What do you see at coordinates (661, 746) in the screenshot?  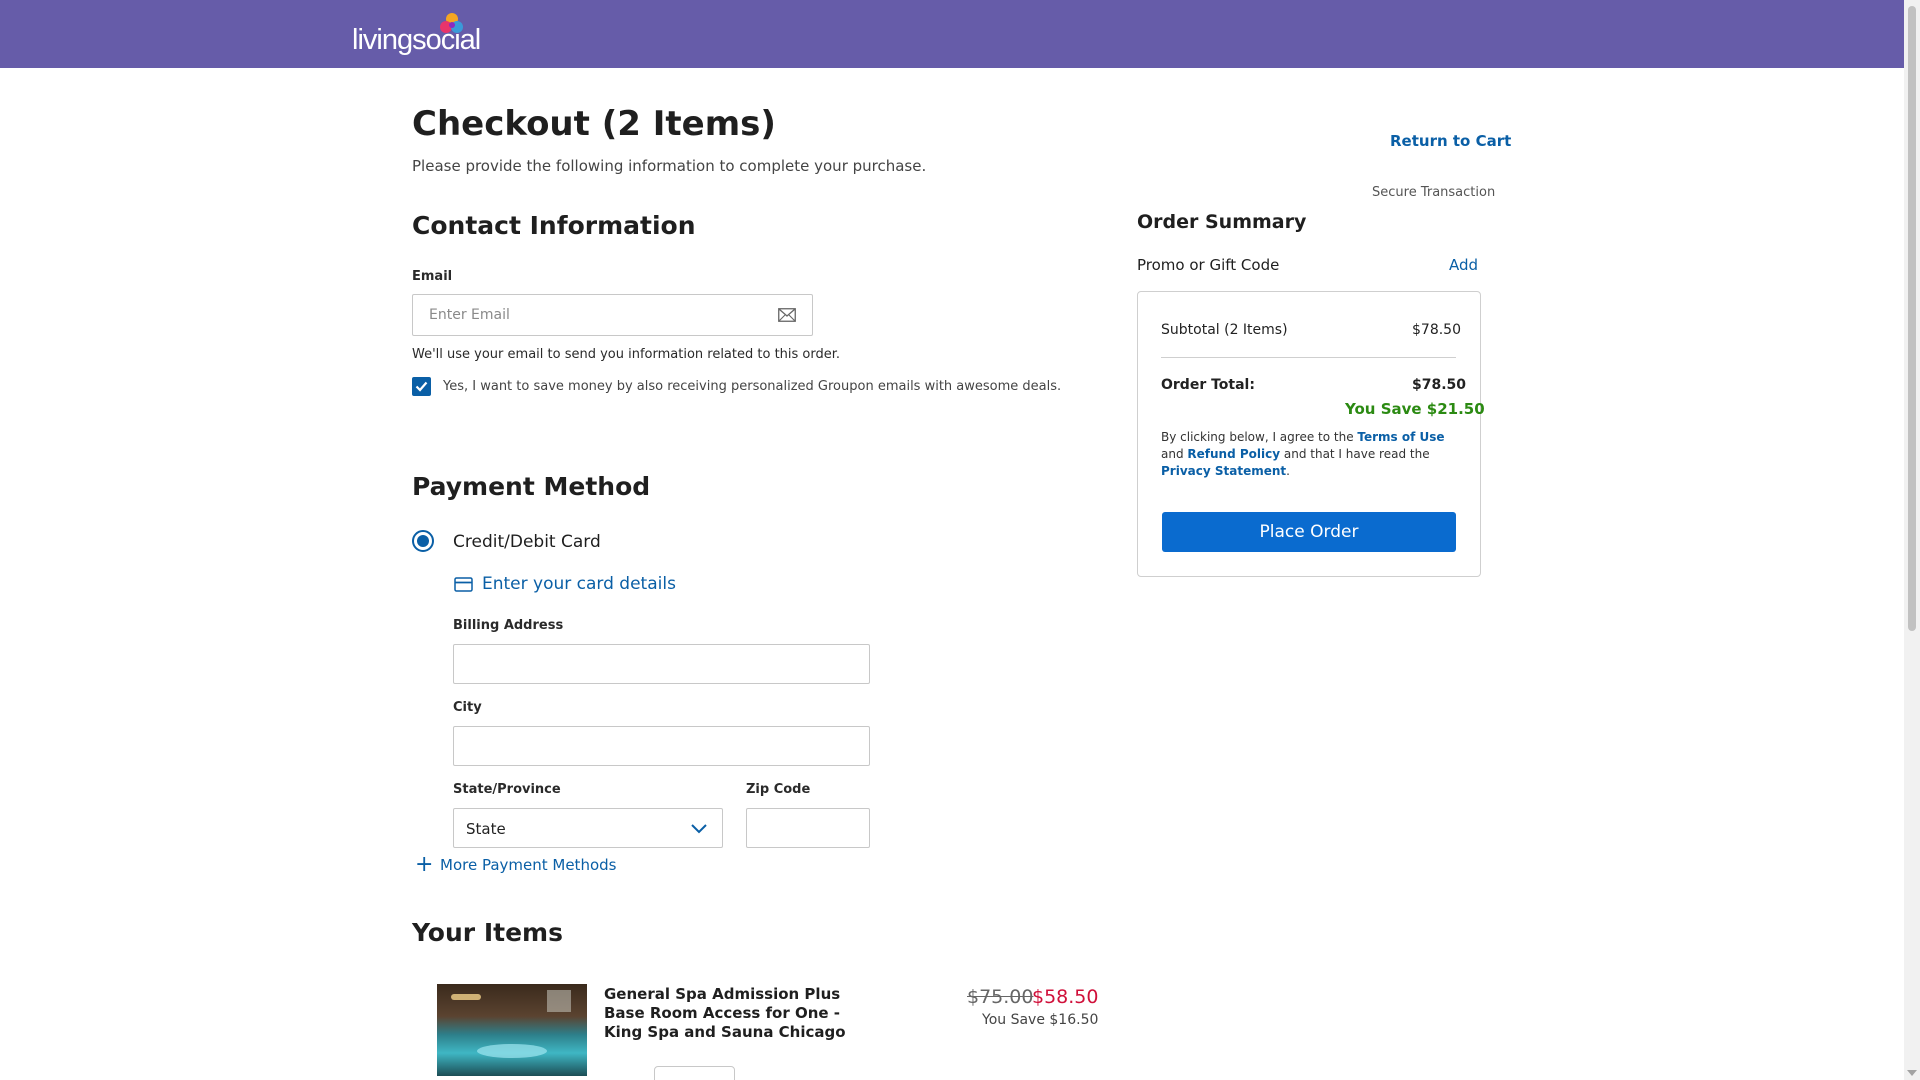 I see `city-input` at bounding box center [661, 746].